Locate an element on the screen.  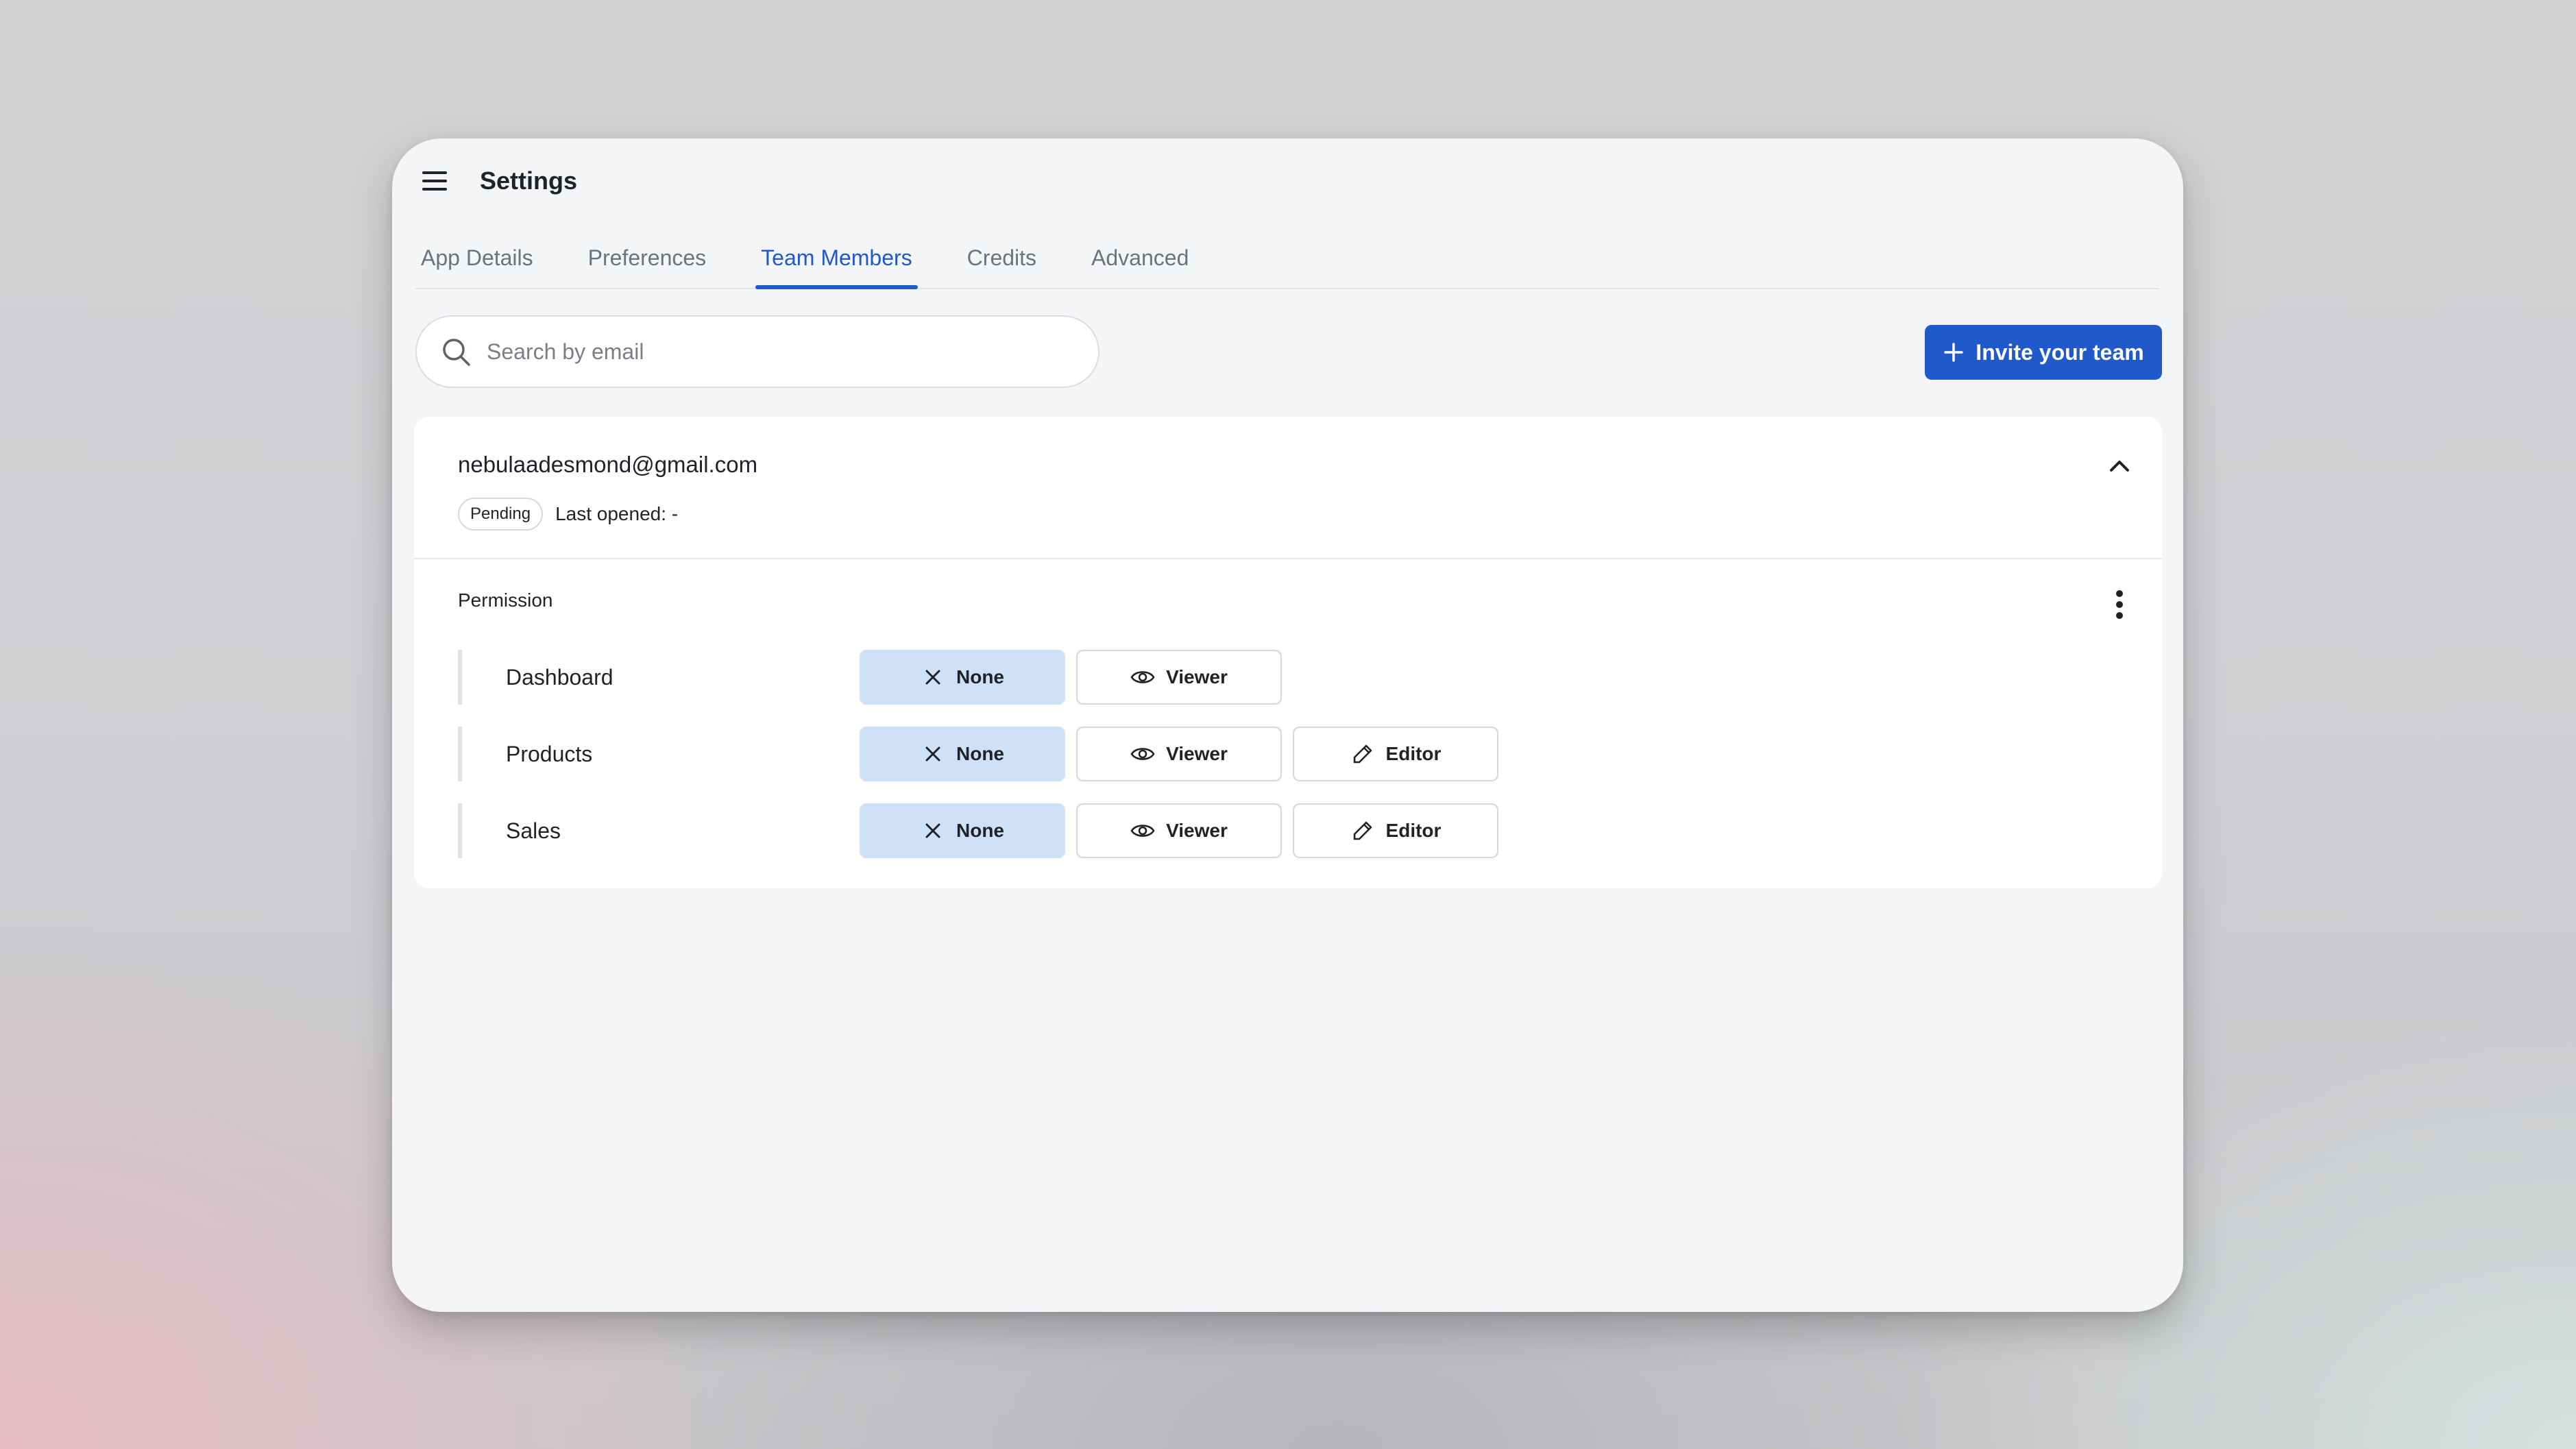
section-name-sales: Sales is located at coordinates (533, 830).